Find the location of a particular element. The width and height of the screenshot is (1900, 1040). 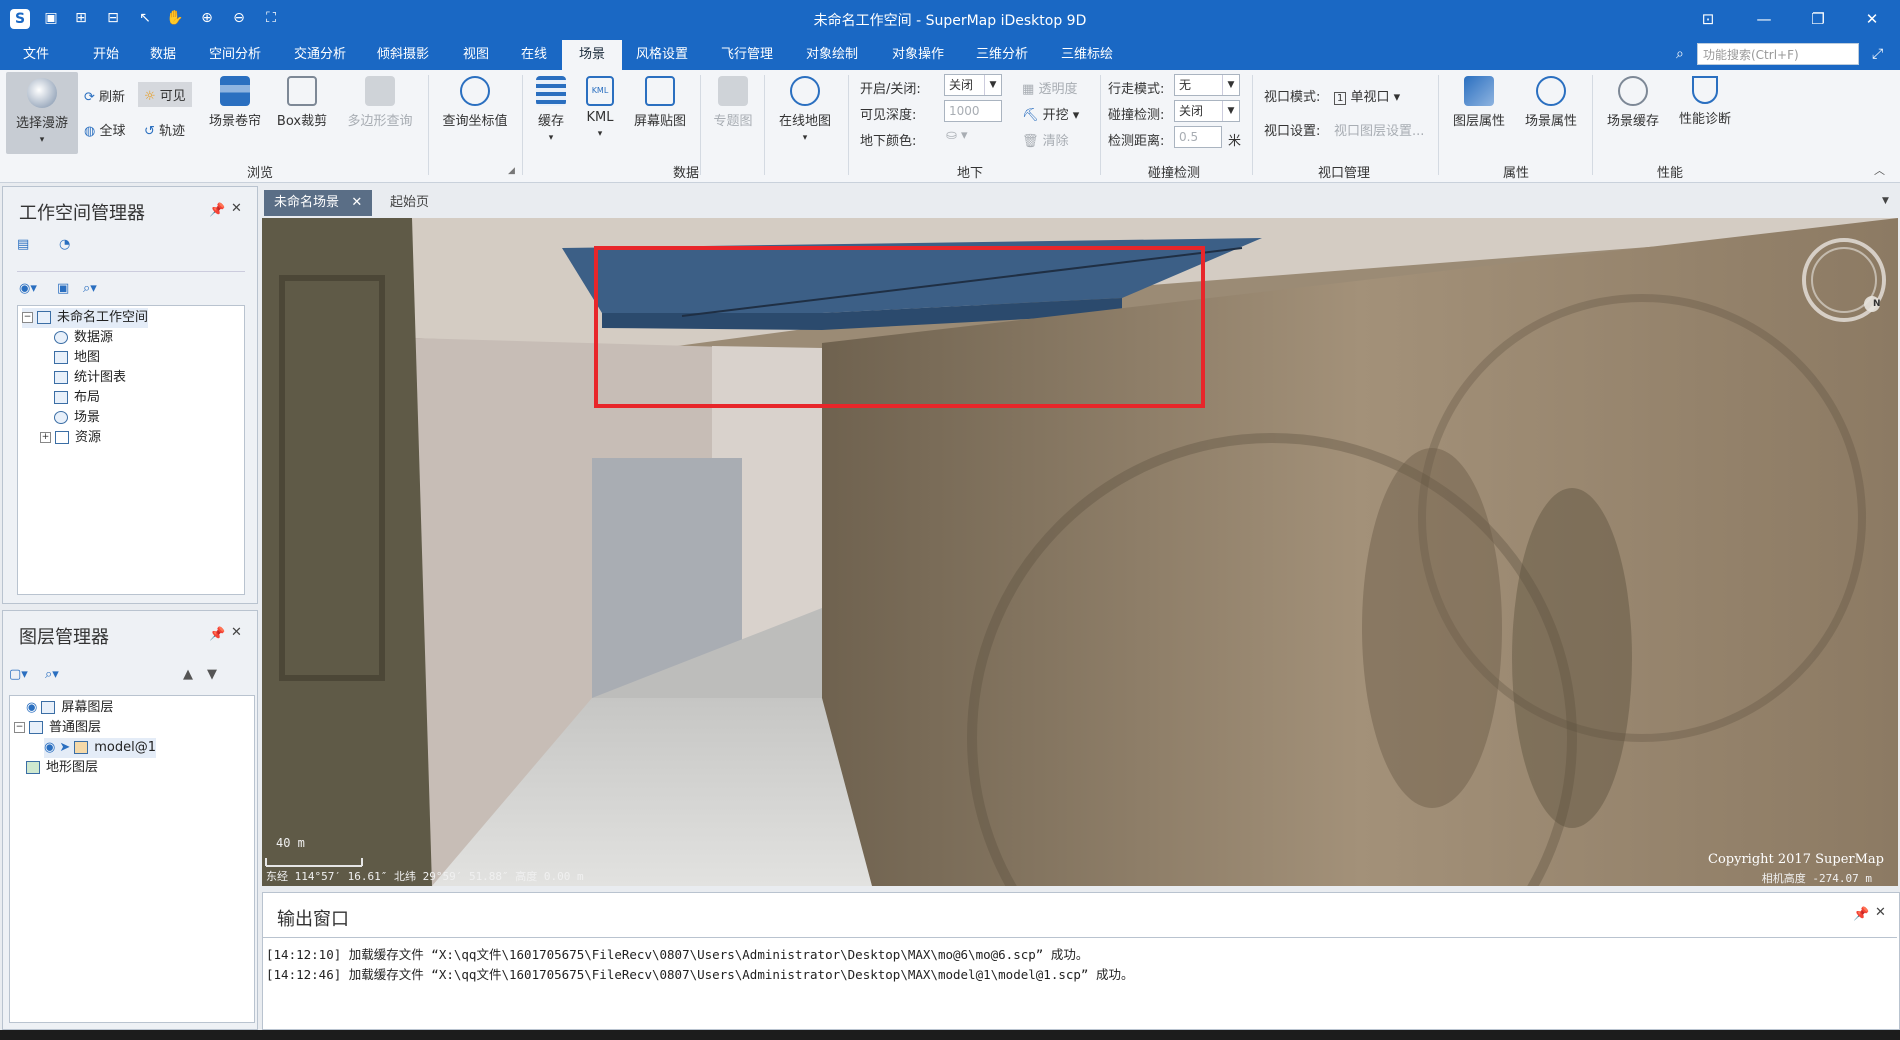

tab-list-icon: ▼ is located at coordinates (1885, 201).